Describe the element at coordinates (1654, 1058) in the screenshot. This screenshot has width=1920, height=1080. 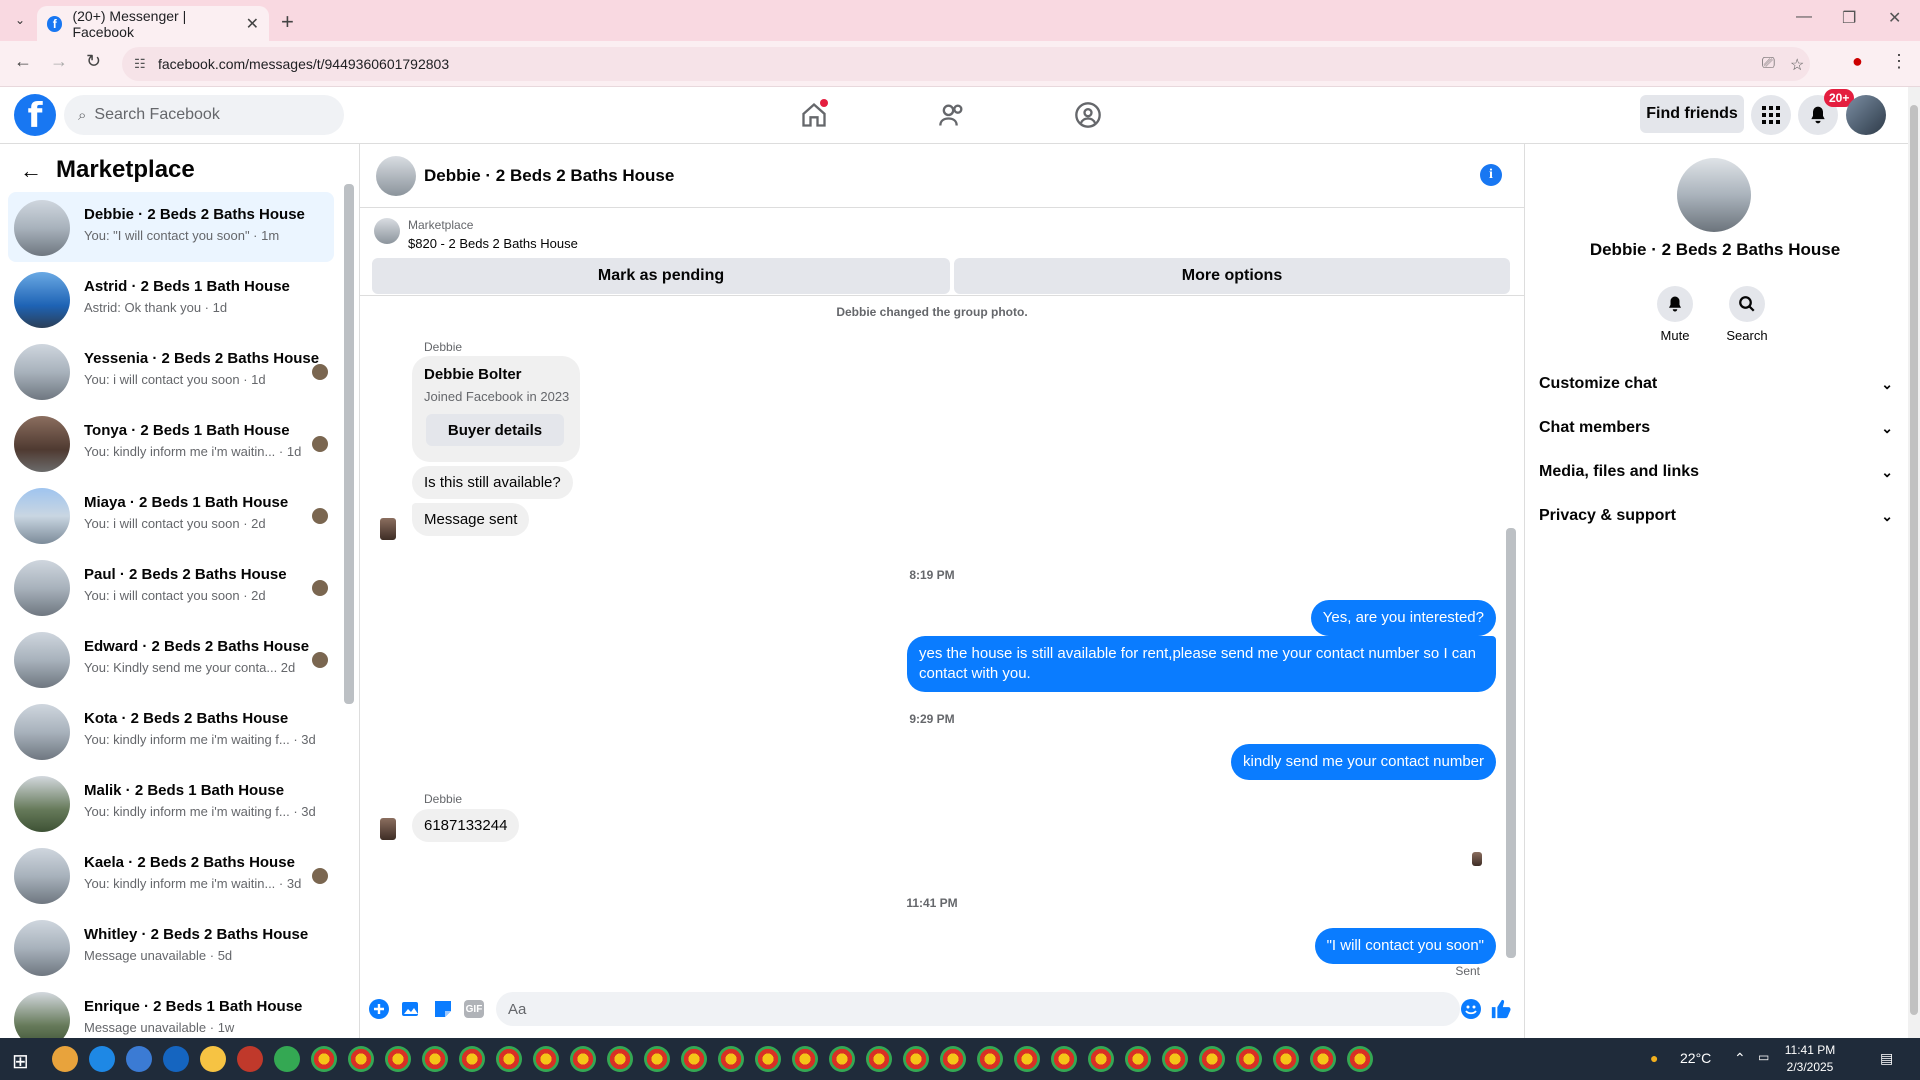
I see `weather-icon: ●` at that location.